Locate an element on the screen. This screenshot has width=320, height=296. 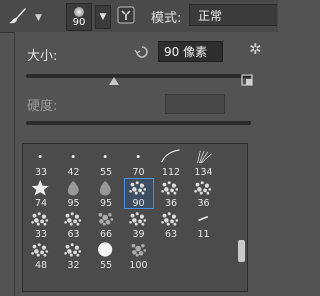
size-slider is located at coordinates (138, 79).